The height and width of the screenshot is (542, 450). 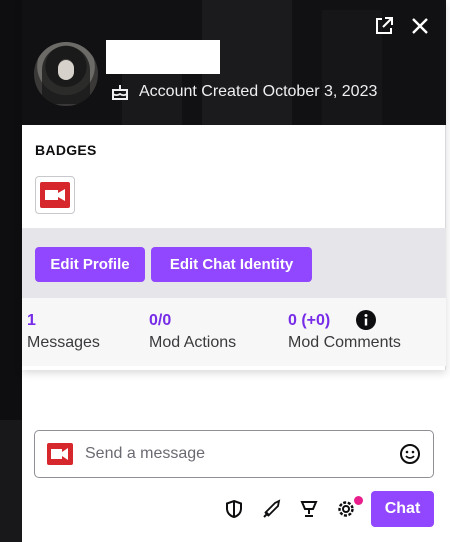 I want to click on avatar, so click(x=66, y=74).